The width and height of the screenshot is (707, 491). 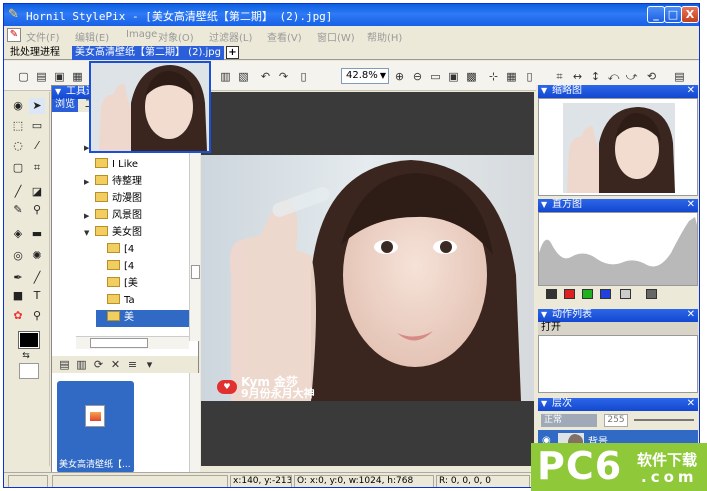 What do you see at coordinates (136, 216) in the screenshot?
I see `tree-item: ▶ 风景图` at bounding box center [136, 216].